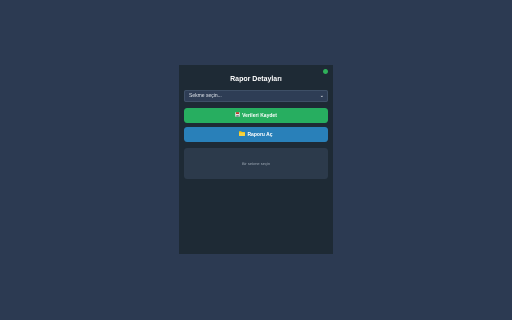  Describe the element at coordinates (242, 134) in the screenshot. I see `folder-icon` at that location.